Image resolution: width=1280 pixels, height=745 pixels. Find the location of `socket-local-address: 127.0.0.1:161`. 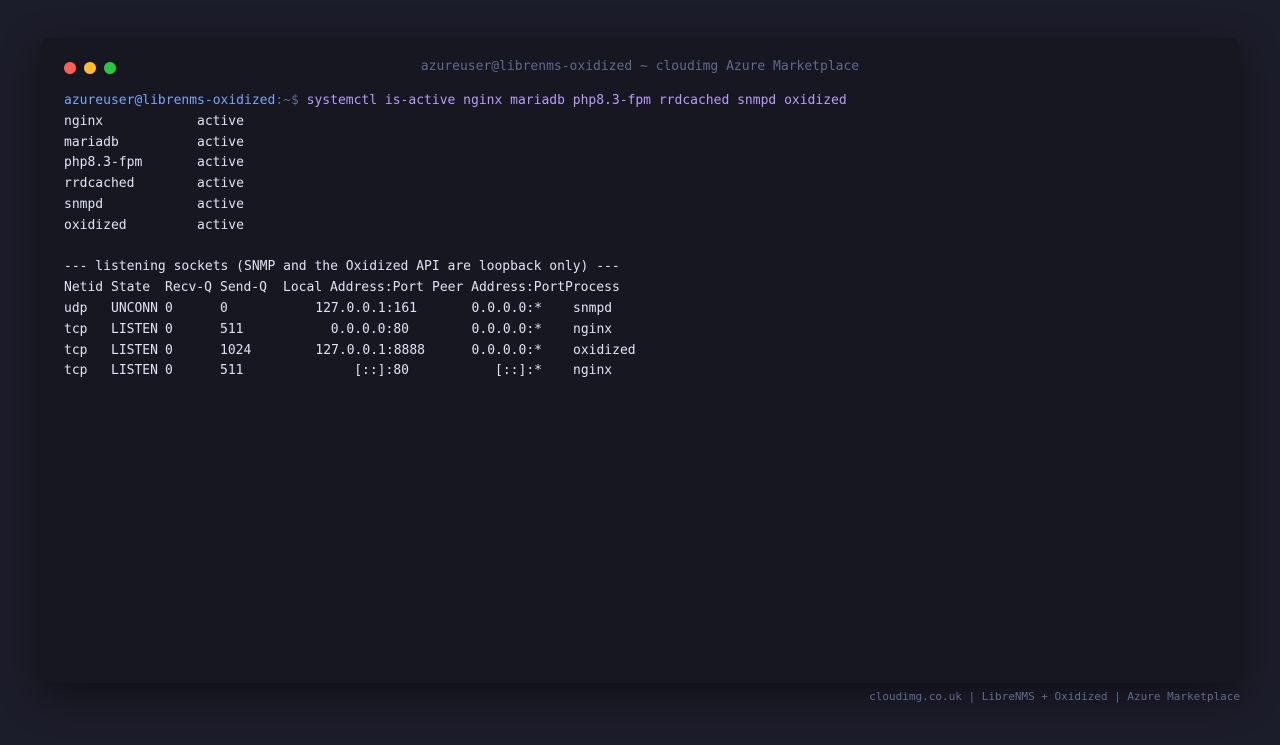

socket-local-address: 127.0.0.1:161 is located at coordinates (366, 308).